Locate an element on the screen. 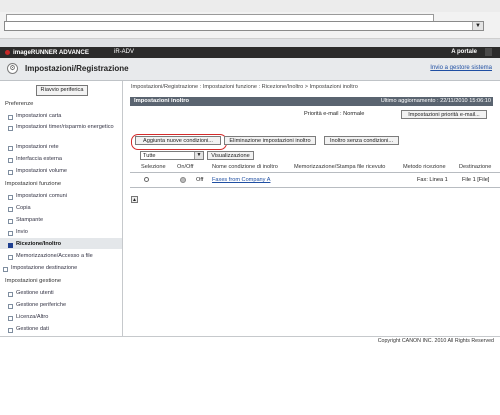 The height and width of the screenshot is (415, 500). row-select-radio is located at coordinates (146, 179).